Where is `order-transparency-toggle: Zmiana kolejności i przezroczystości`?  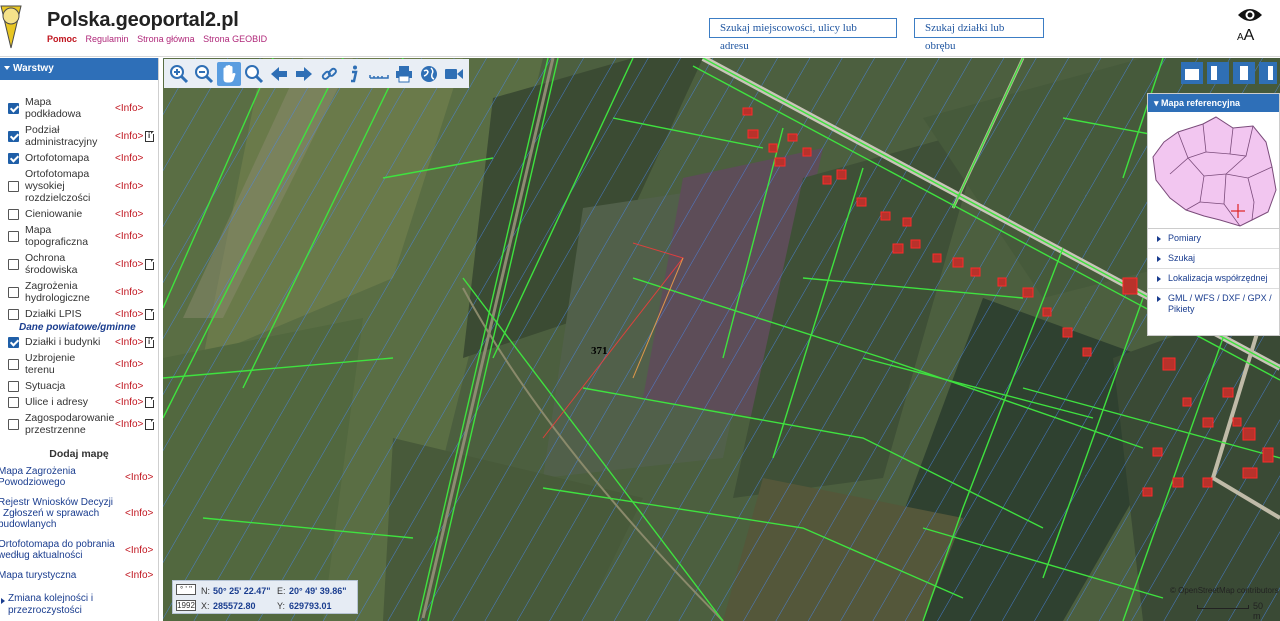
order-transparency-toggle: Zmiana kolejności i przezroczystości is located at coordinates (79, 605).